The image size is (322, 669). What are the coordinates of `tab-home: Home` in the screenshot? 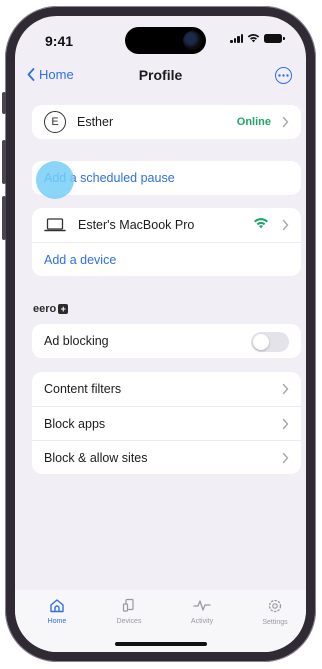 It's located at (57, 611).